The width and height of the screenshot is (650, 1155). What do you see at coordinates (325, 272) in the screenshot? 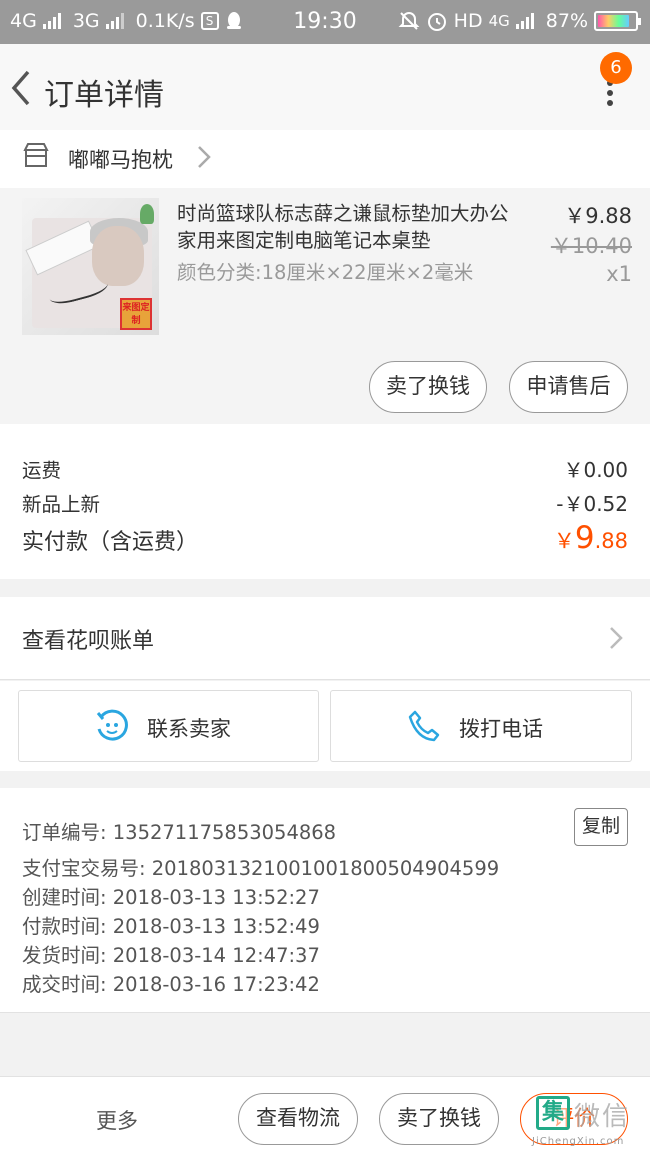
I see `product-sku: 颜色分类:18厘米×22厘米×2毫米` at bounding box center [325, 272].